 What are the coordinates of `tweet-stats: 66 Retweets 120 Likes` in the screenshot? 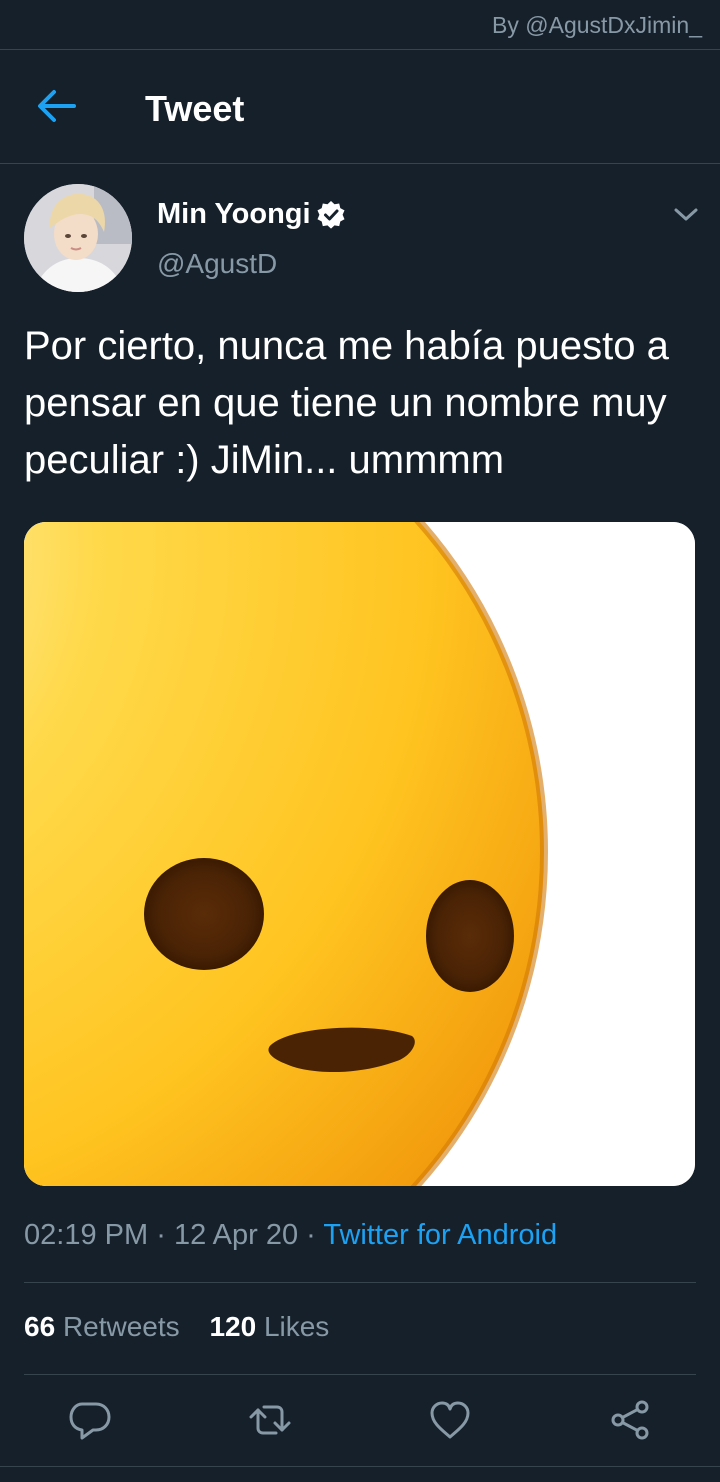 It's located at (187, 1327).